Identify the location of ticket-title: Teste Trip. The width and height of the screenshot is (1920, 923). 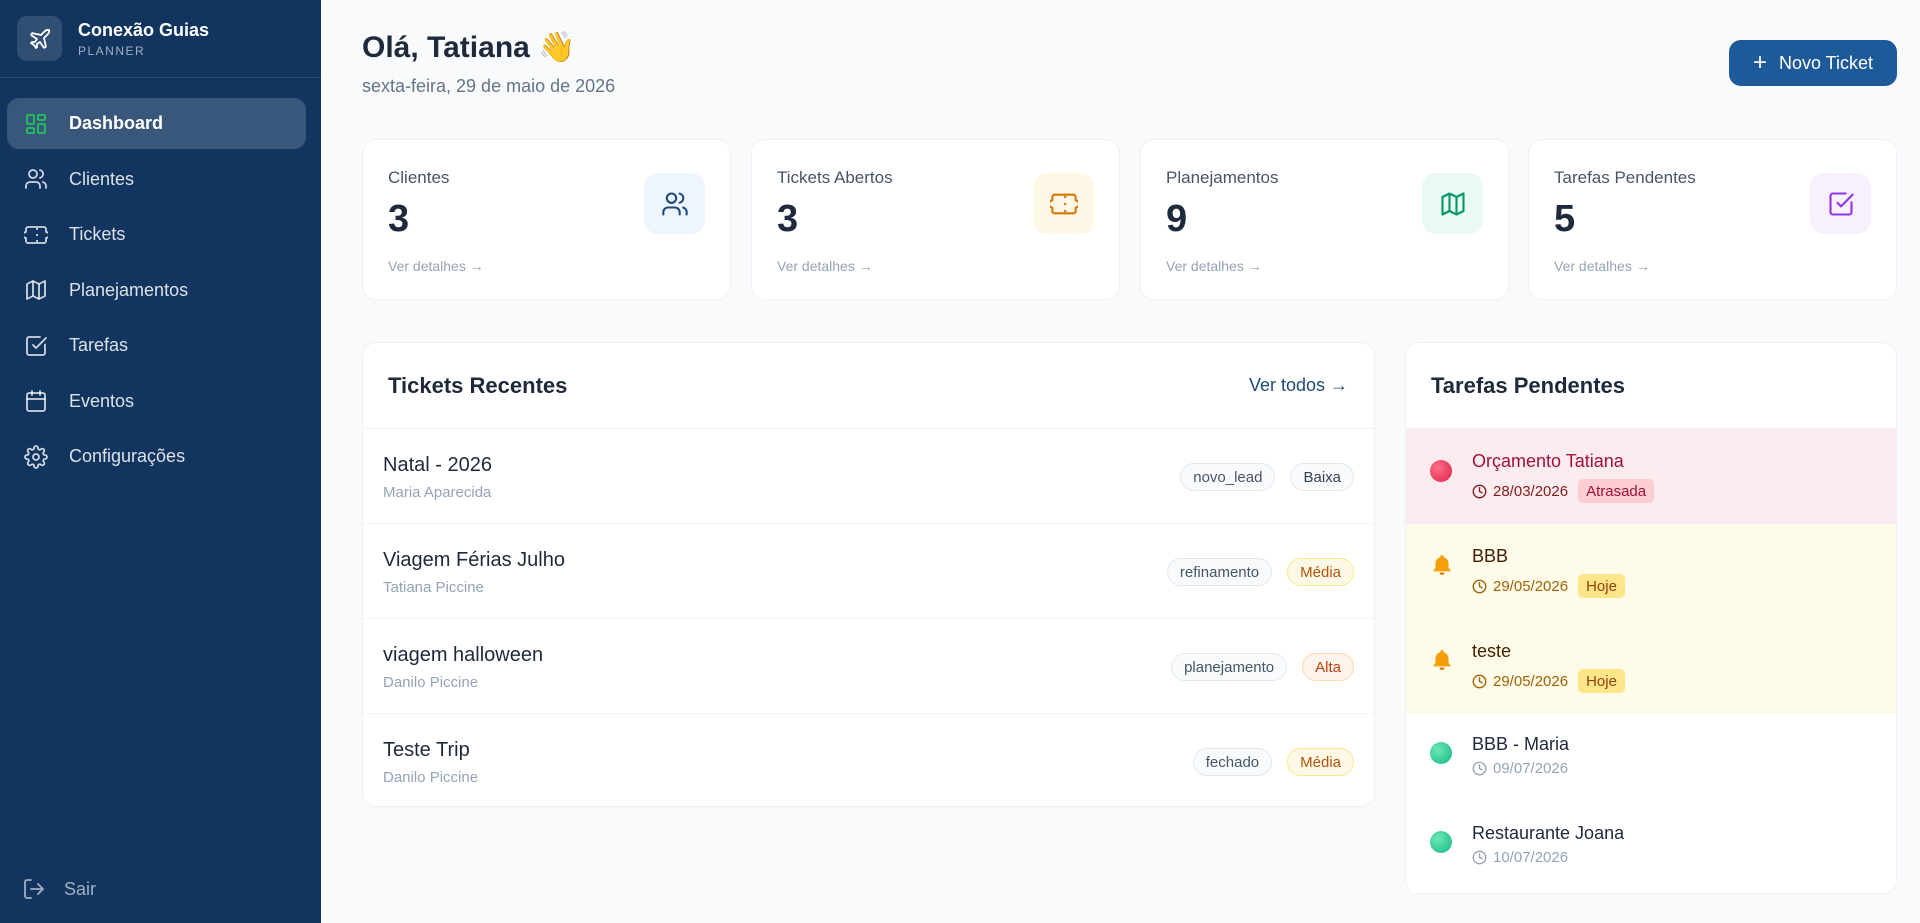
(426, 750).